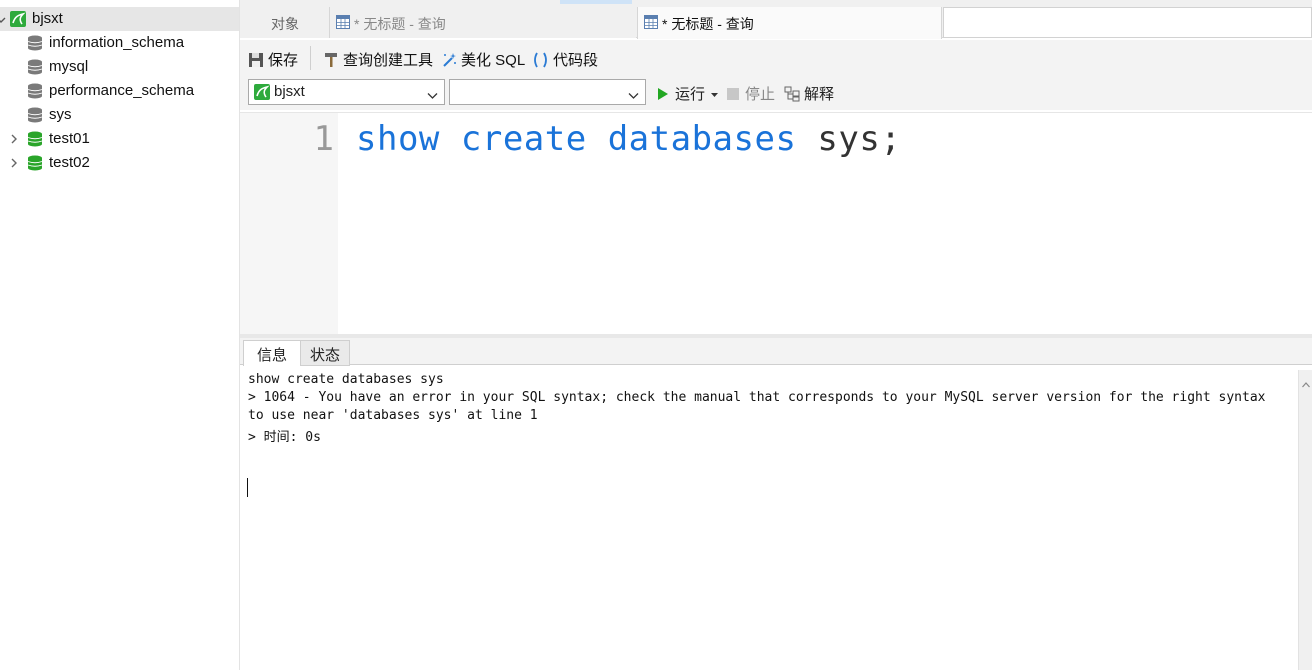 The image size is (1312, 670). What do you see at coordinates (256, 60) in the screenshot?
I see `save-icon` at bounding box center [256, 60].